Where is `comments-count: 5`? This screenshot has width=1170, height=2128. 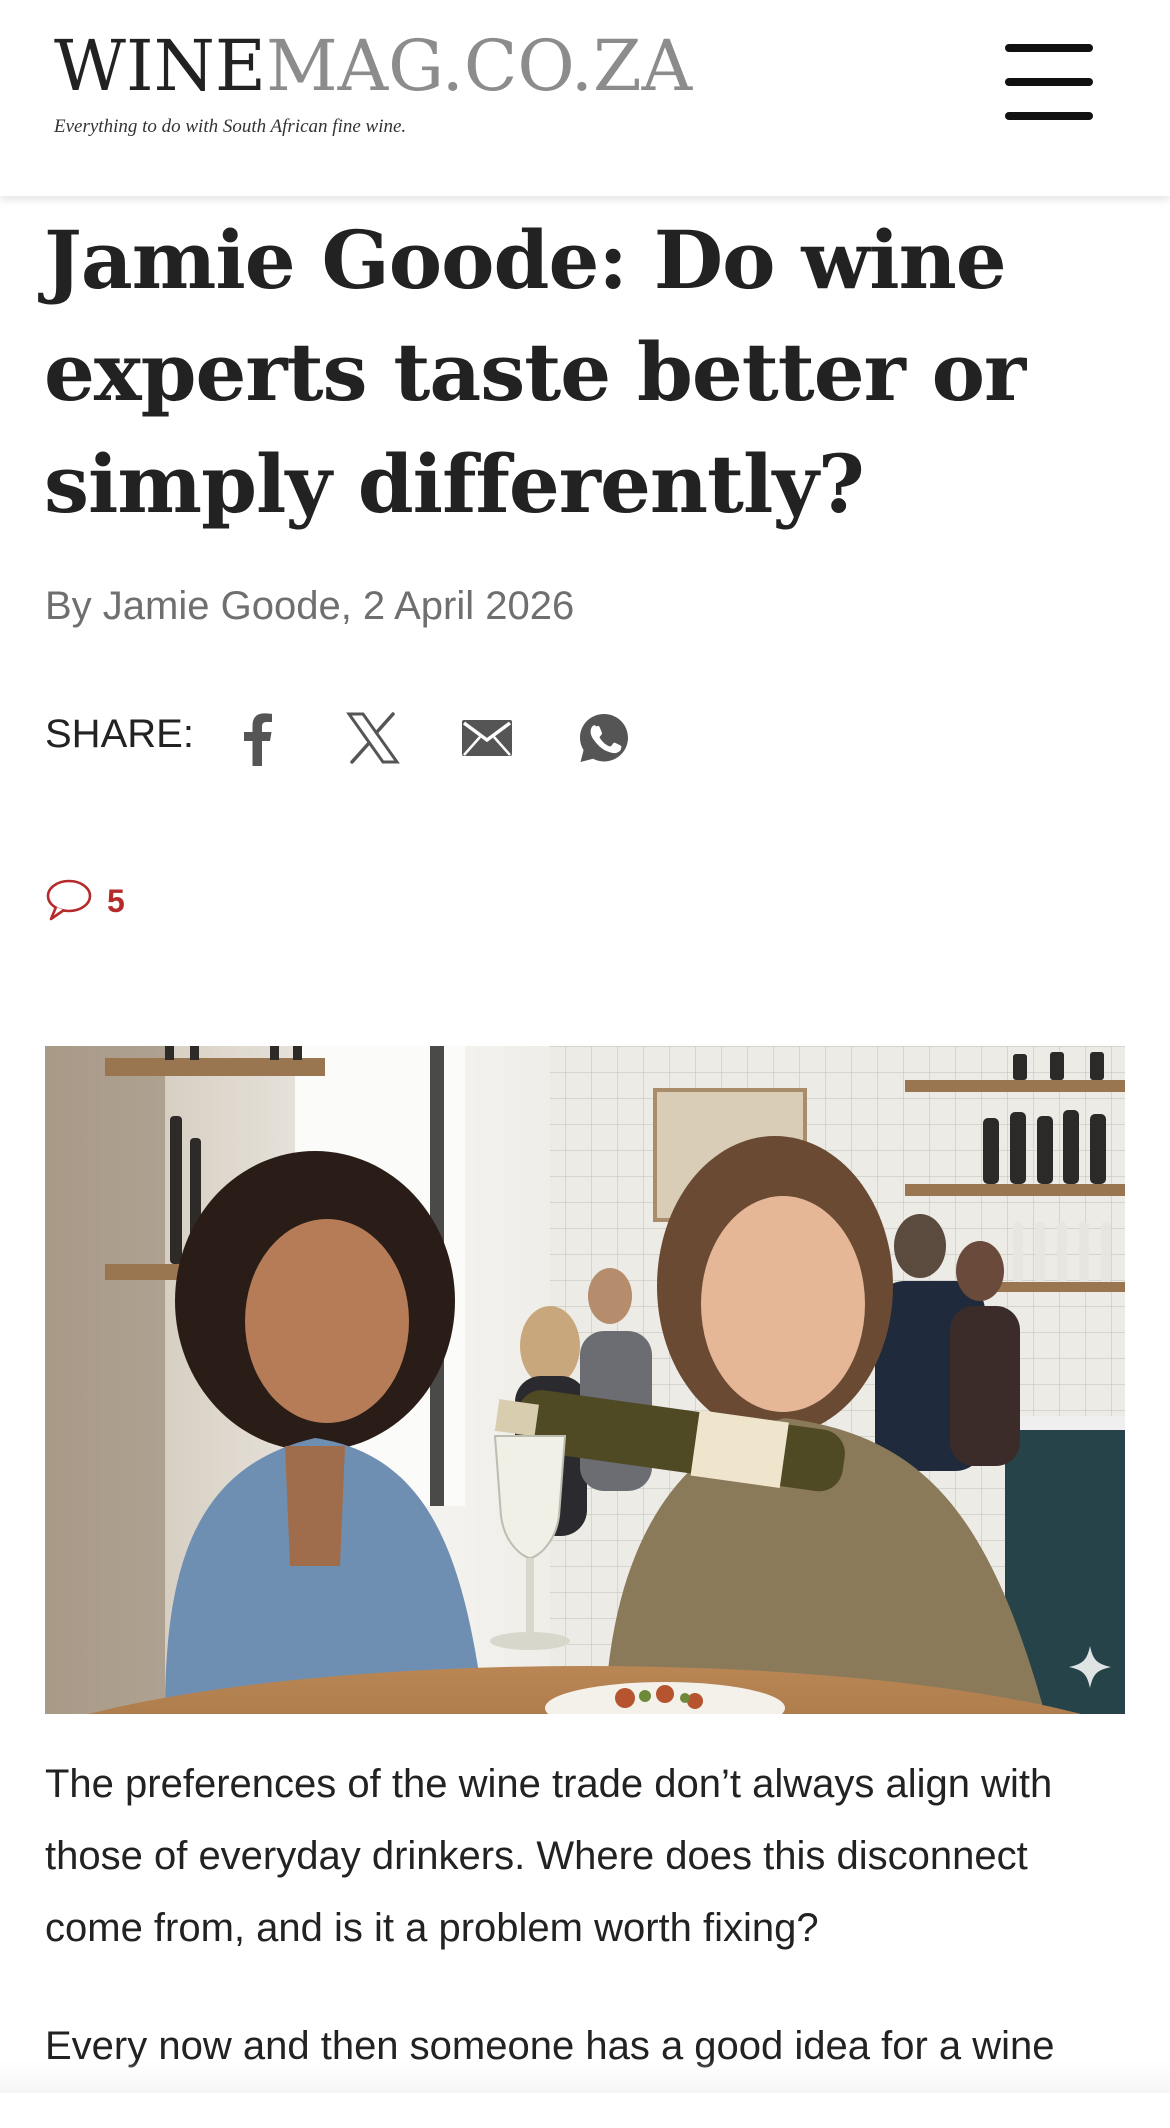 comments-count: 5 is located at coordinates (116, 900).